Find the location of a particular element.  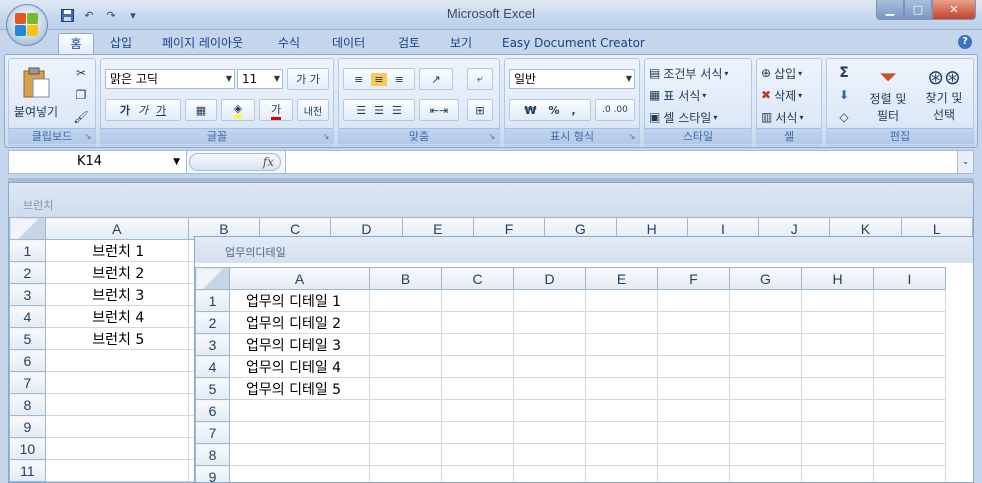

fill-color-button: ◈ is located at coordinates (238, 110).